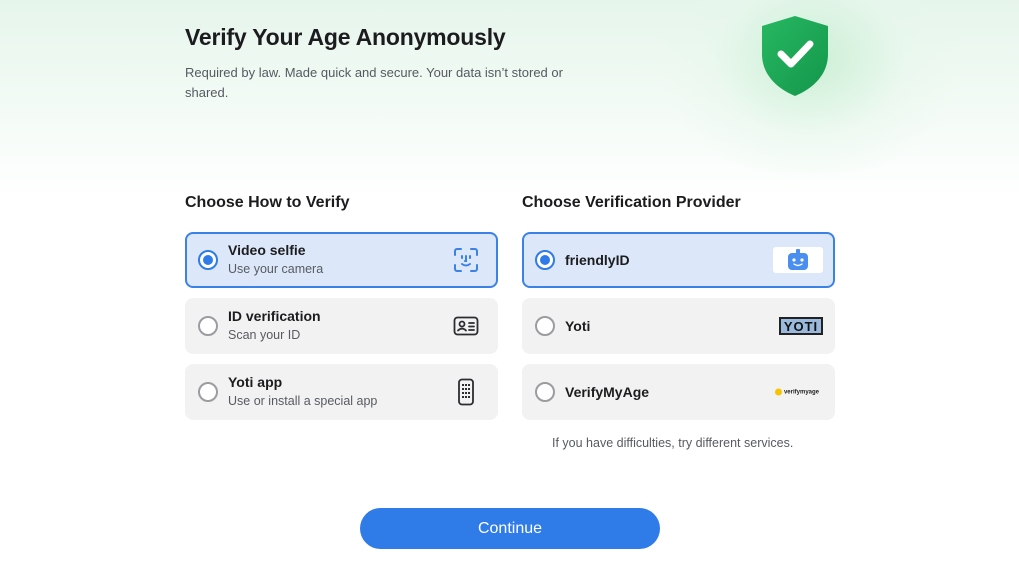  I want to click on method-sub: Use or install a special app, so click(303, 401).